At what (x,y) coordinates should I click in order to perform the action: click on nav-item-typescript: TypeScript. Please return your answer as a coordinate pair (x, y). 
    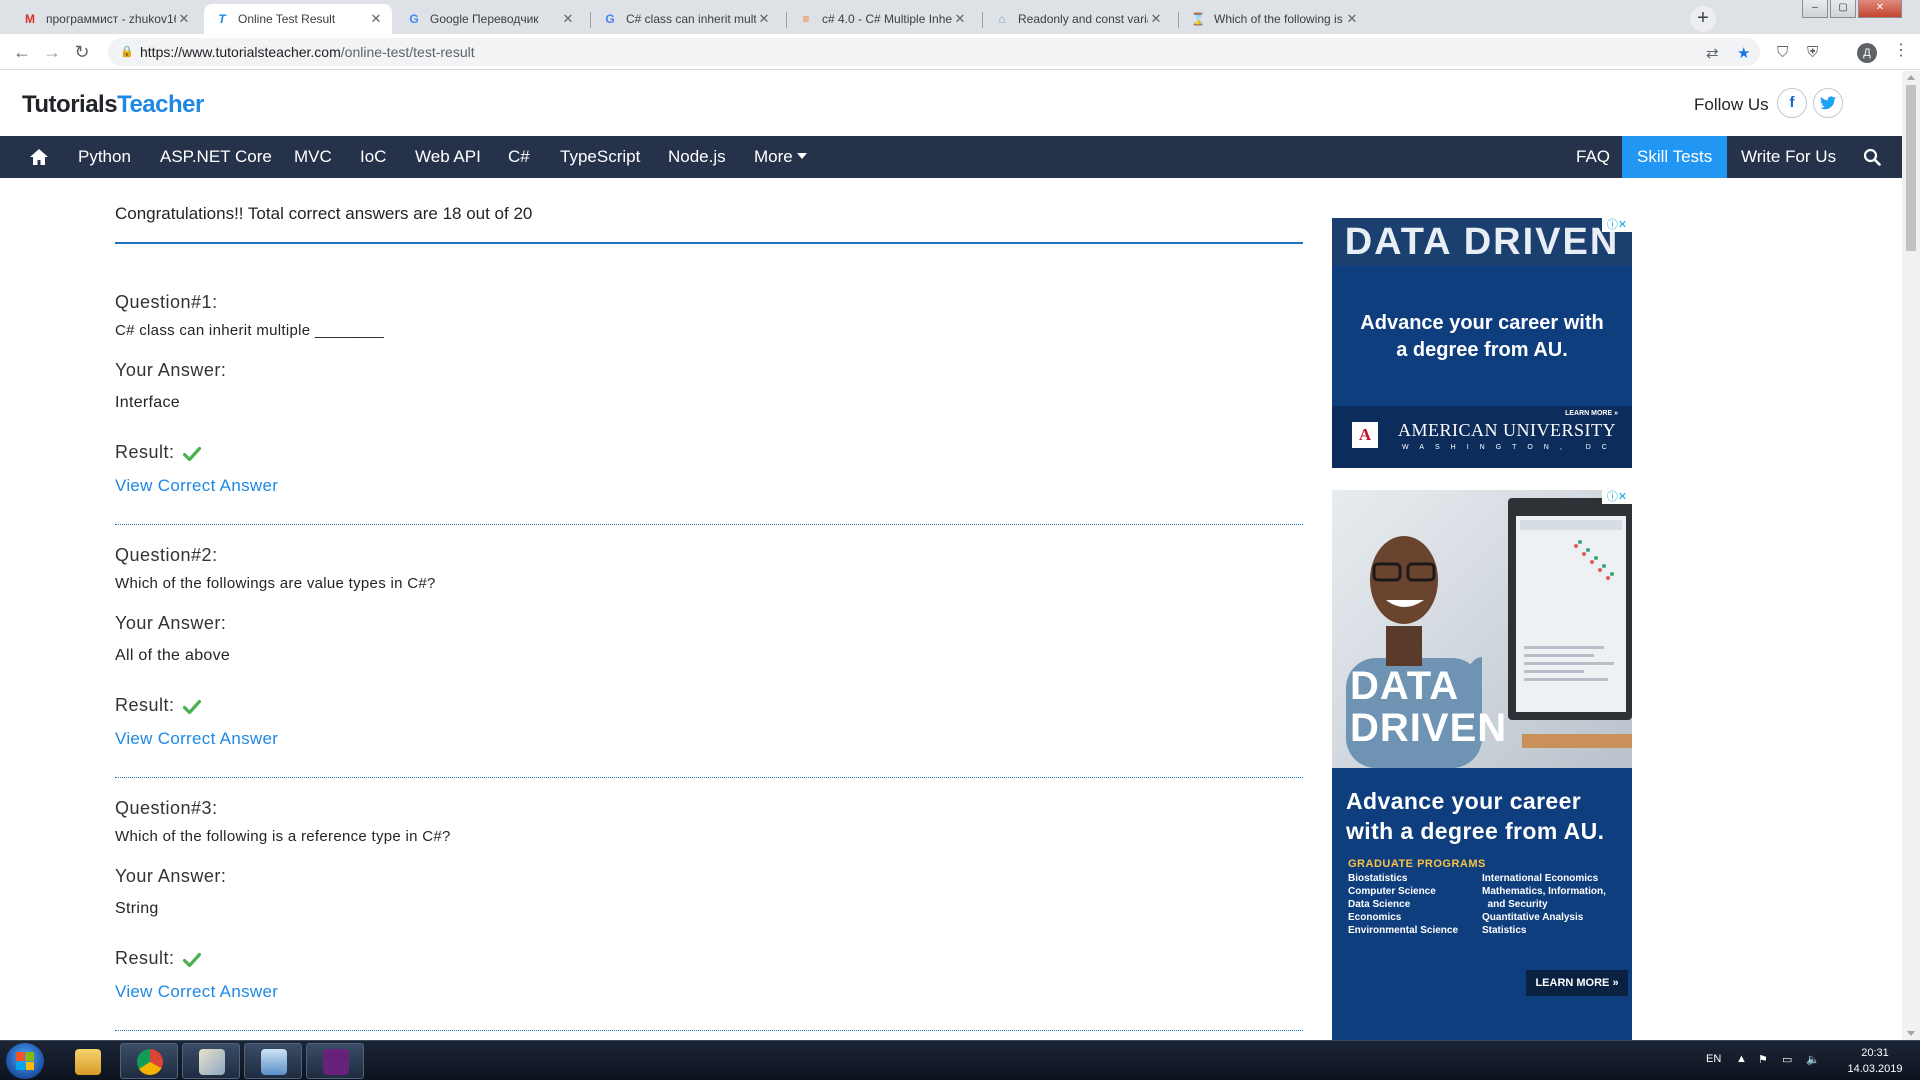
    Looking at the image, I should click on (600, 157).